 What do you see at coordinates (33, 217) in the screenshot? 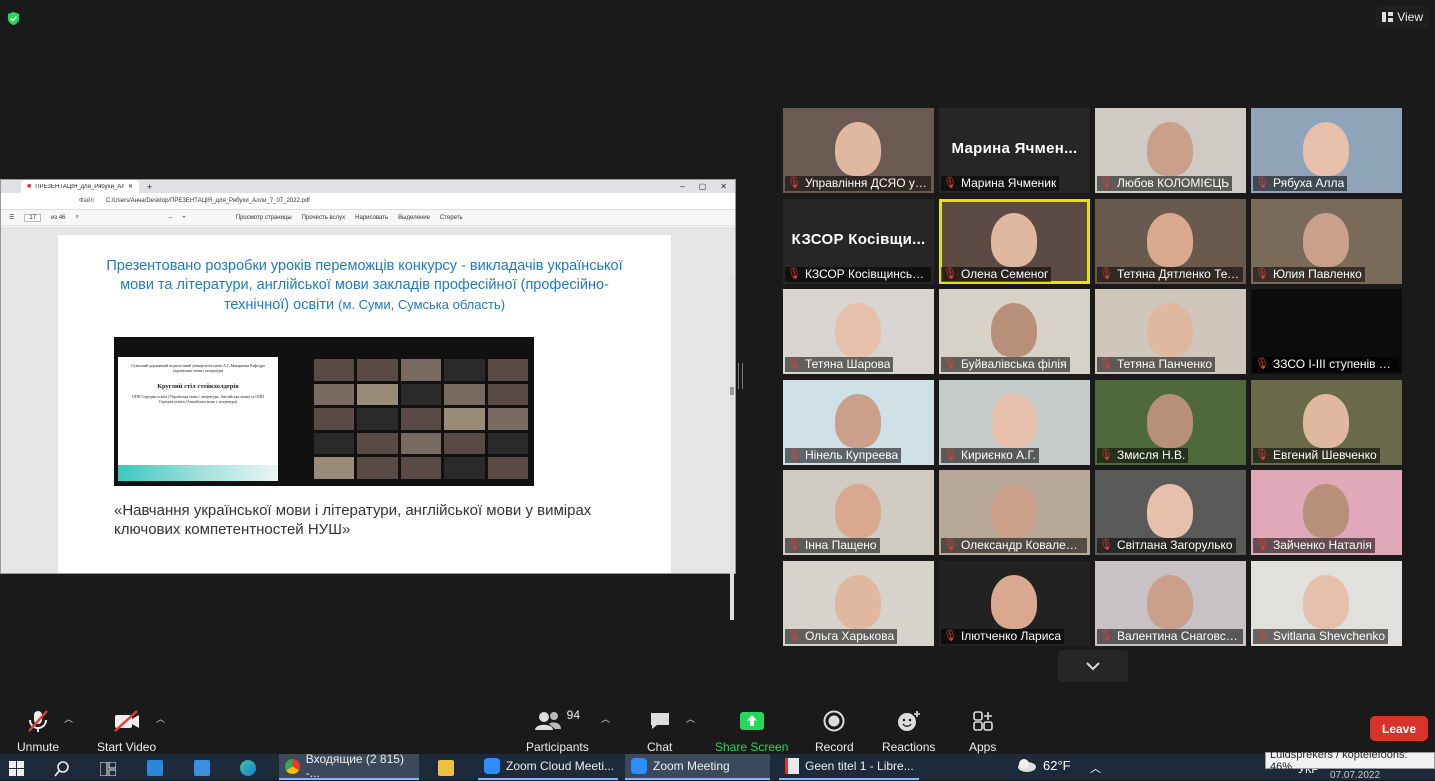
I see `page-number-input: 17` at bounding box center [33, 217].